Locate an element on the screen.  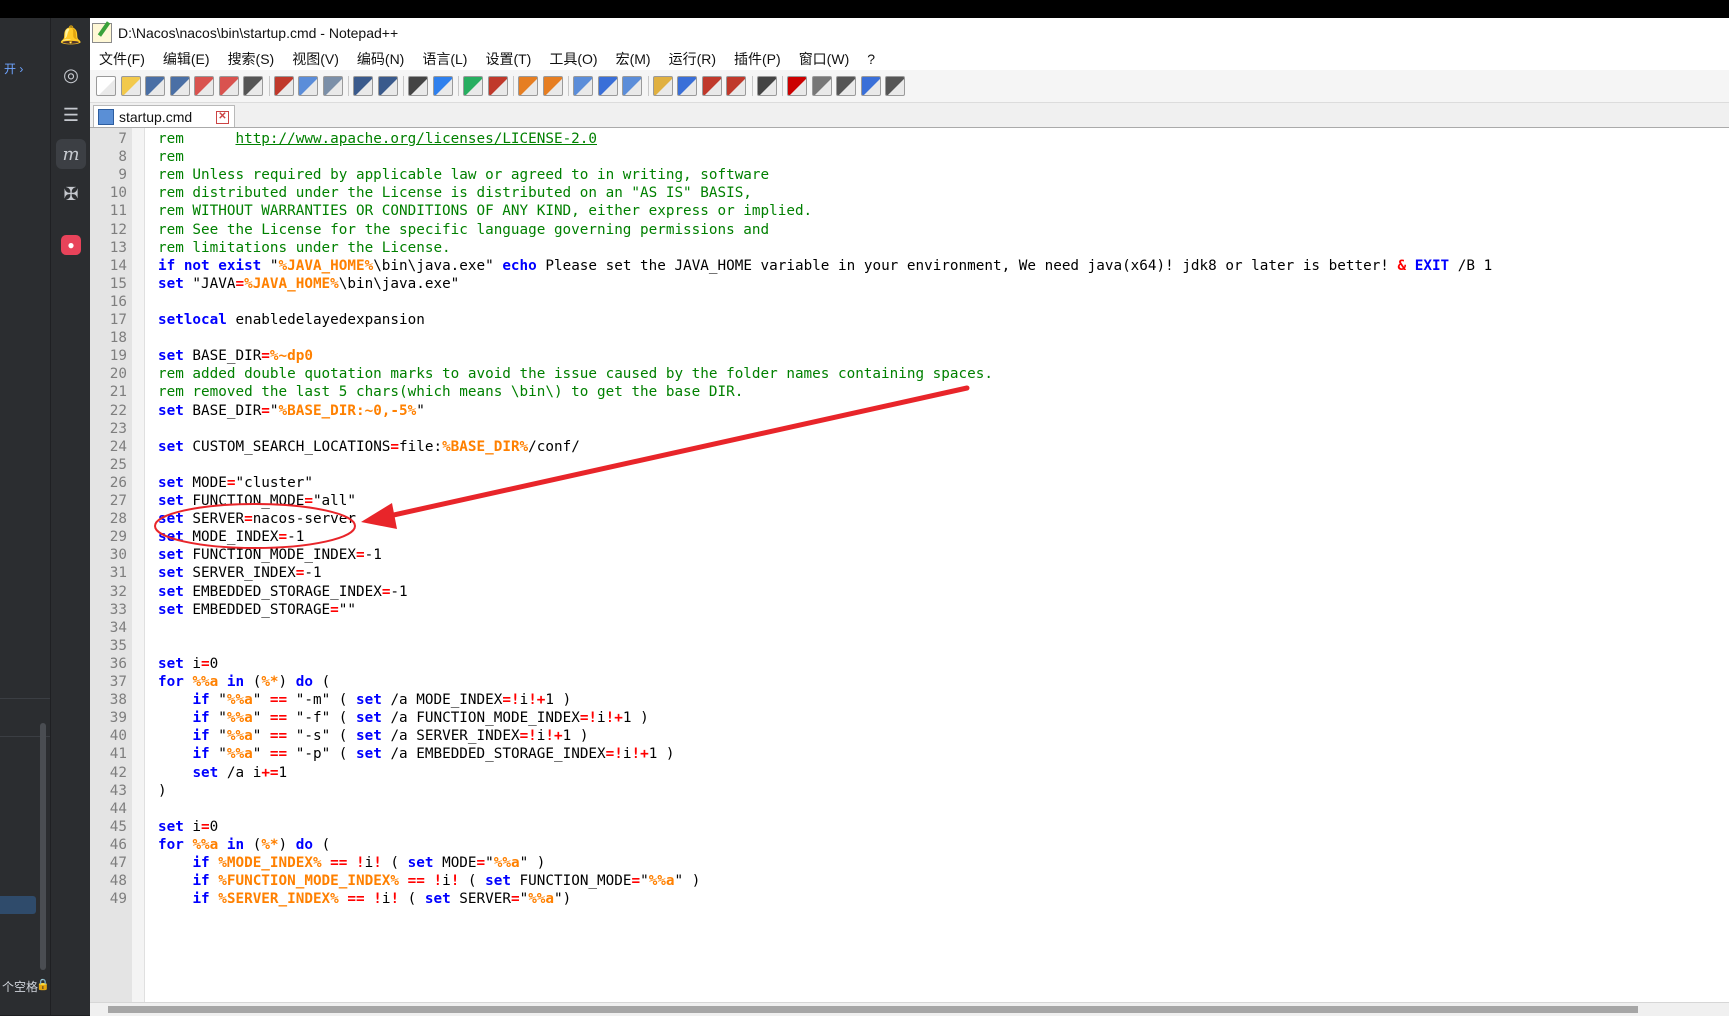
eye-icon is located at coordinates (766, 86).